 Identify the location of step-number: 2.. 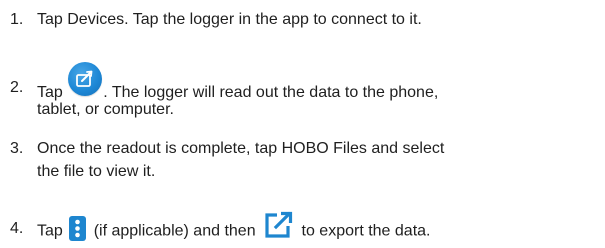
(17, 87).